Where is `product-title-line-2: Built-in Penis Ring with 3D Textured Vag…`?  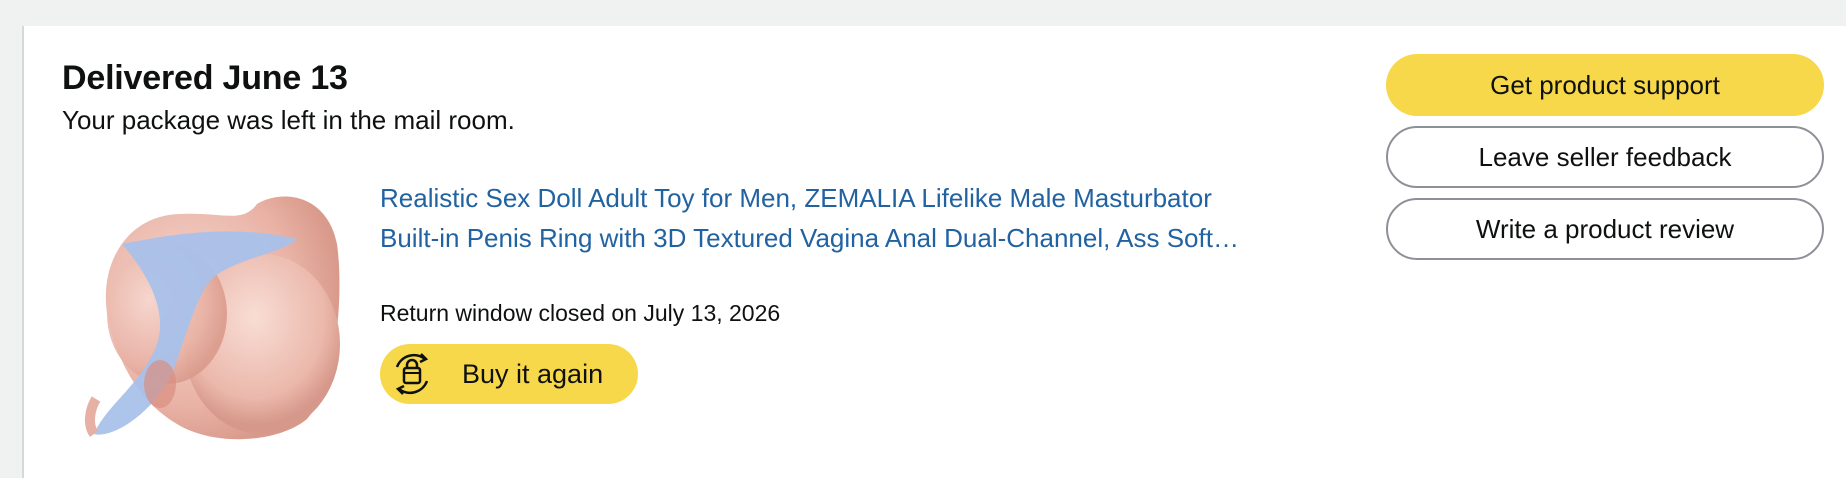 product-title-line-2: Built-in Penis Ring with 3D Textured Vag… is located at coordinates (809, 238).